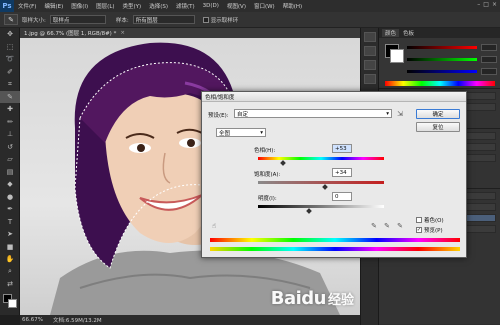 This screenshot has width=500, height=325. Describe the element at coordinates (241, 132) in the screenshot. I see `channel-select: 全图 ▾` at that location.